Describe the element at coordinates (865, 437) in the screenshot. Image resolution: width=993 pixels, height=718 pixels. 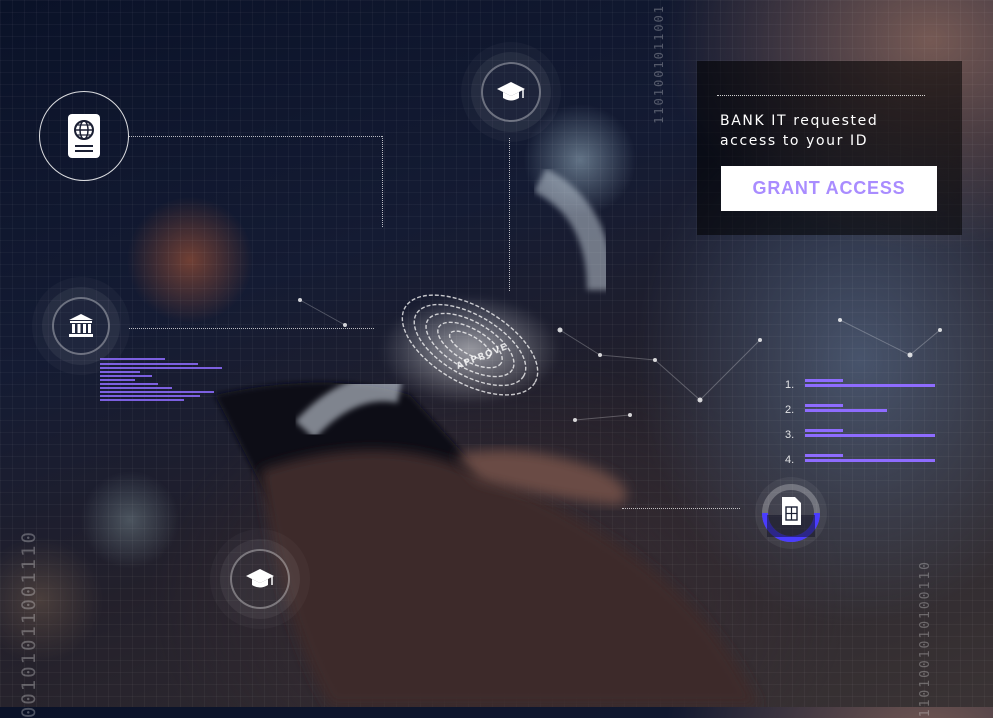
I see `list-item: 3.` at that location.